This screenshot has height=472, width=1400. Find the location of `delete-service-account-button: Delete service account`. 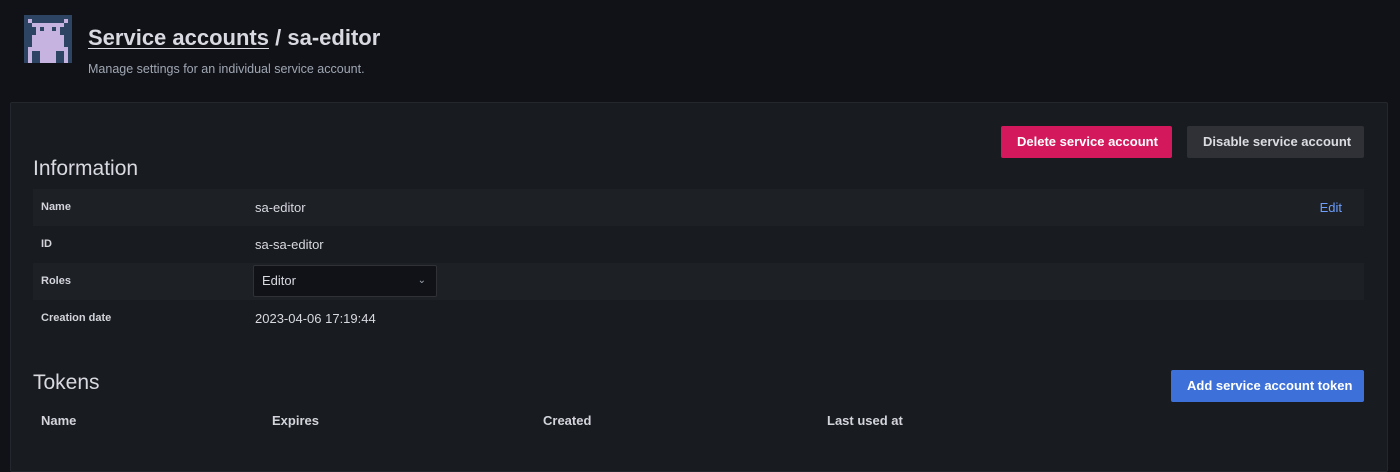

delete-service-account-button: Delete service account is located at coordinates (1086, 142).